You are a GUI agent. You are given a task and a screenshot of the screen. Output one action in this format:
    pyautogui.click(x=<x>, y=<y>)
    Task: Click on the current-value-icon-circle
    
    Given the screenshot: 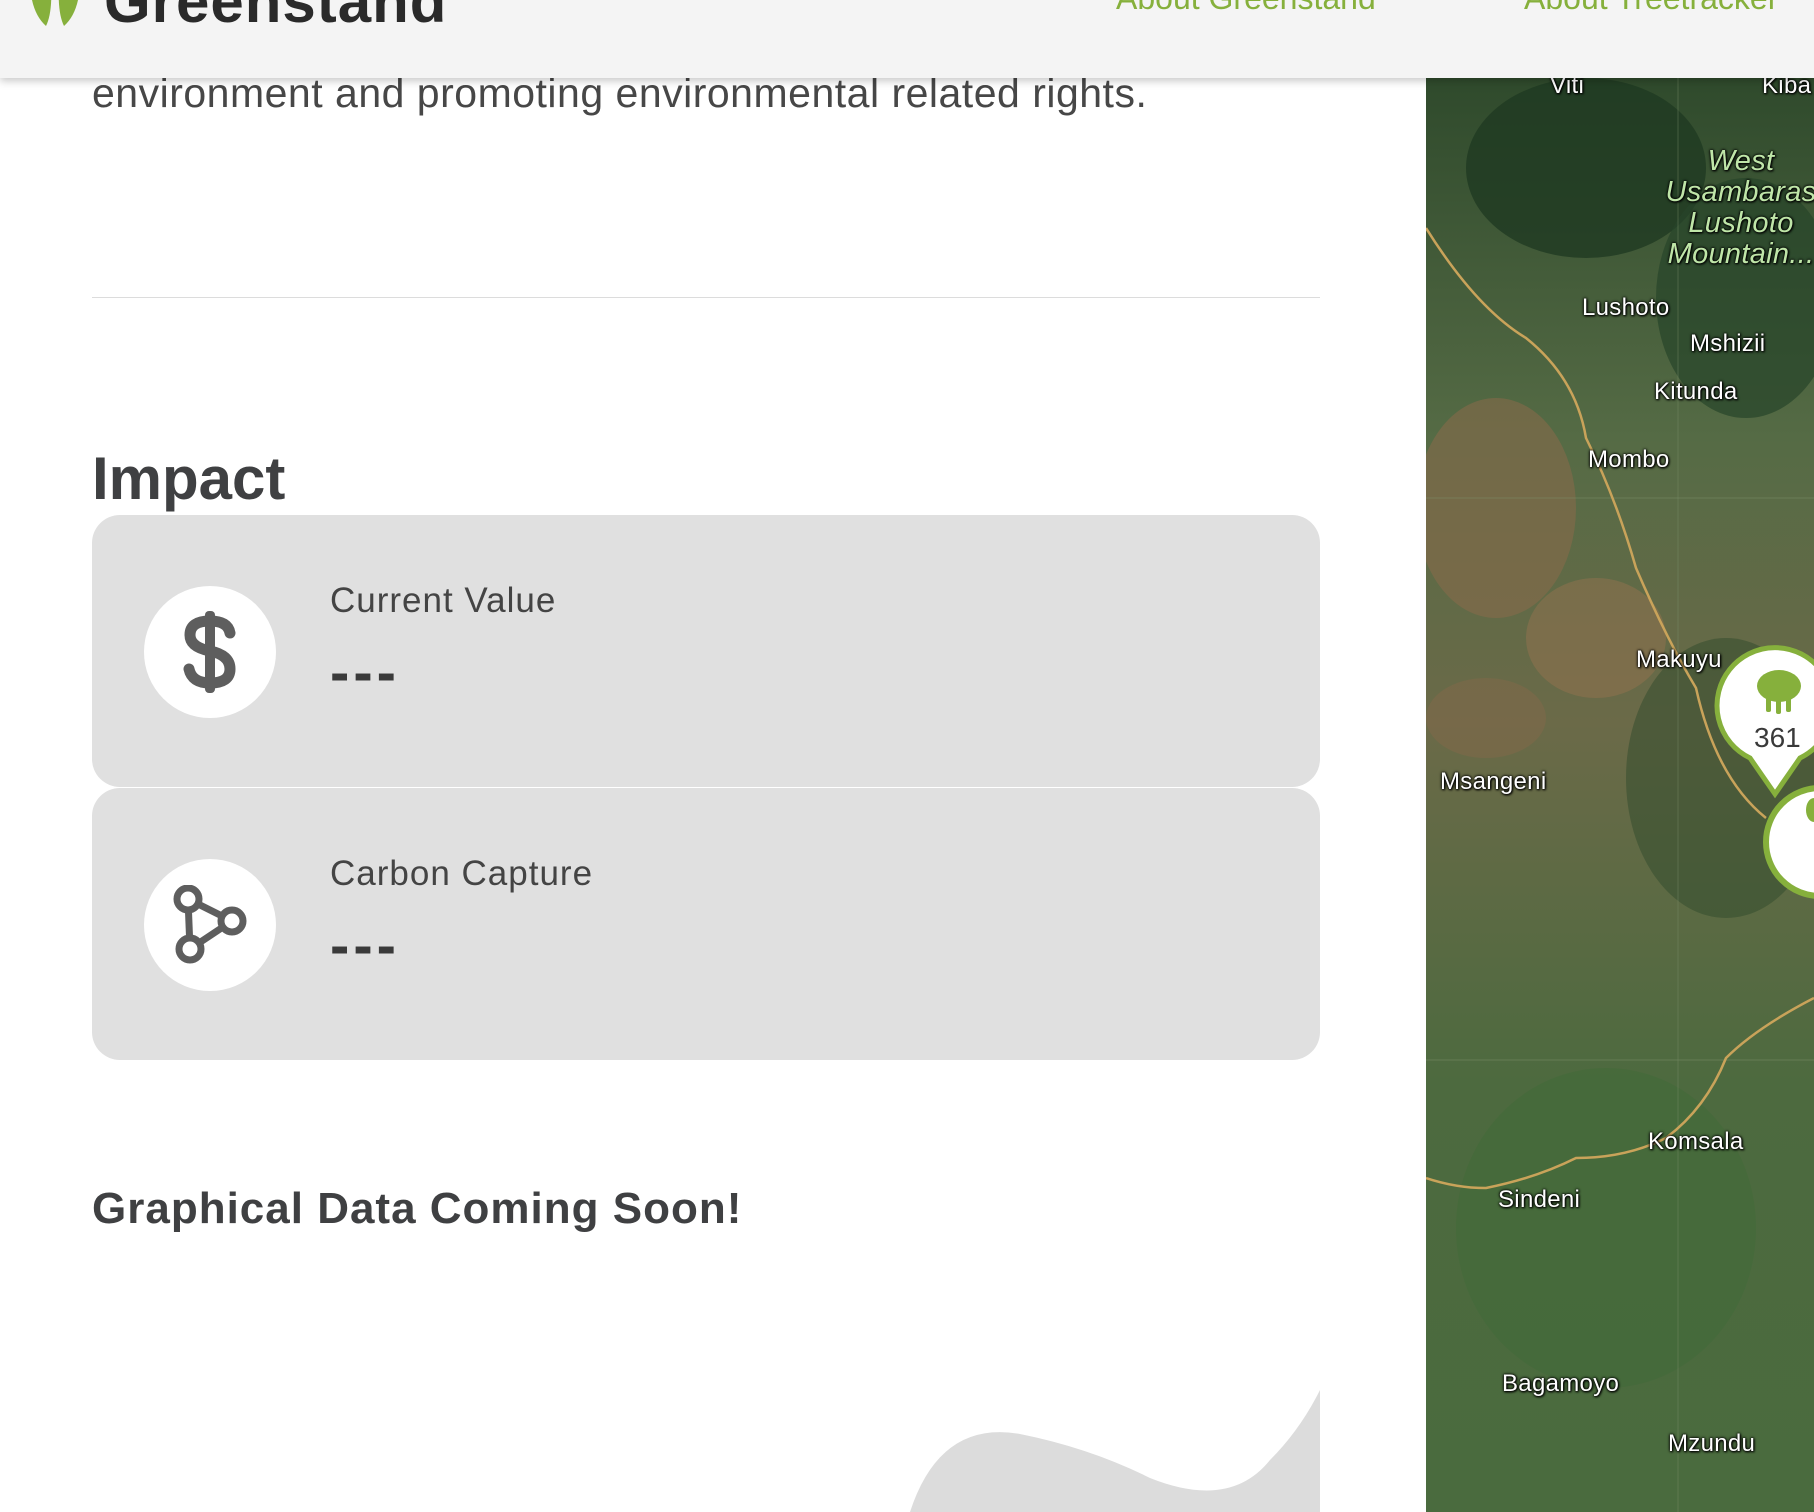 What is the action you would take?
    pyautogui.click(x=210, y=652)
    